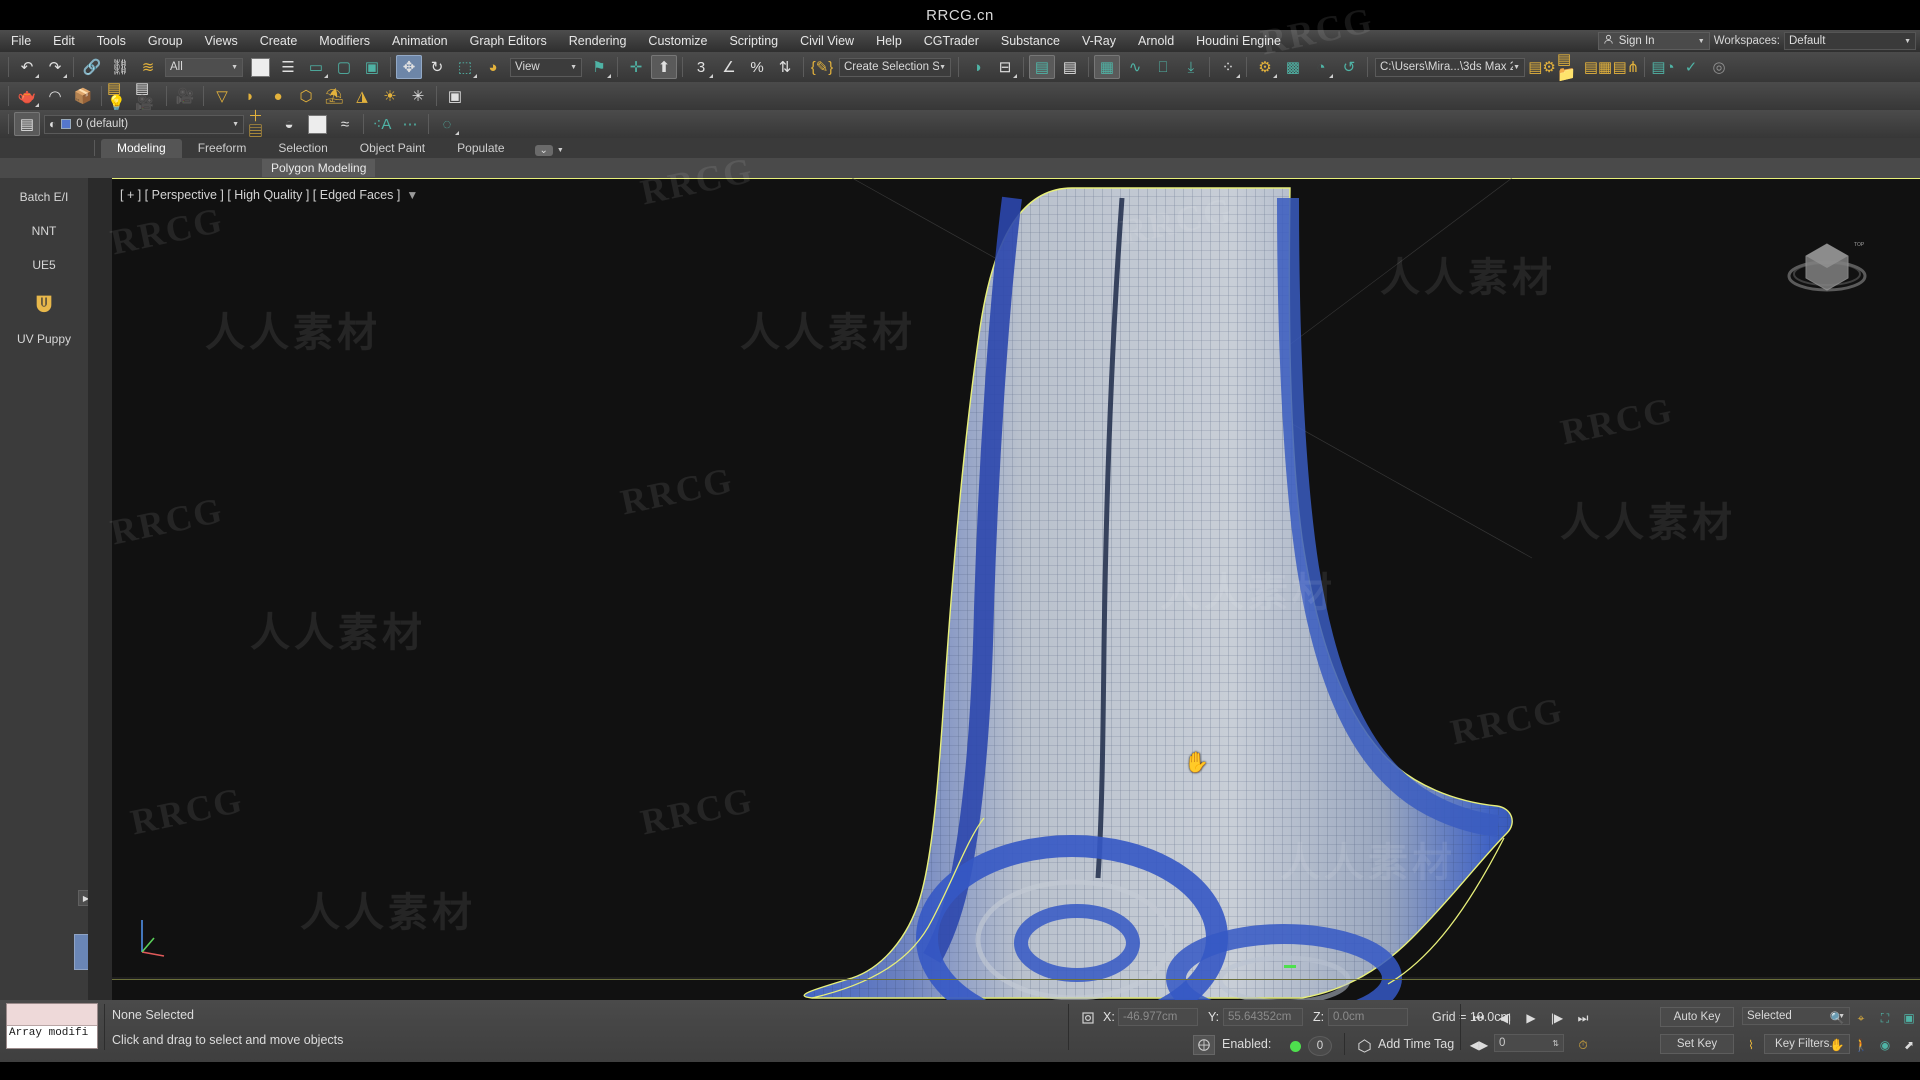  I want to click on project-path-dropdown: C:\Users\Mira...\3ds Max 2024 ▼, so click(1450, 67).